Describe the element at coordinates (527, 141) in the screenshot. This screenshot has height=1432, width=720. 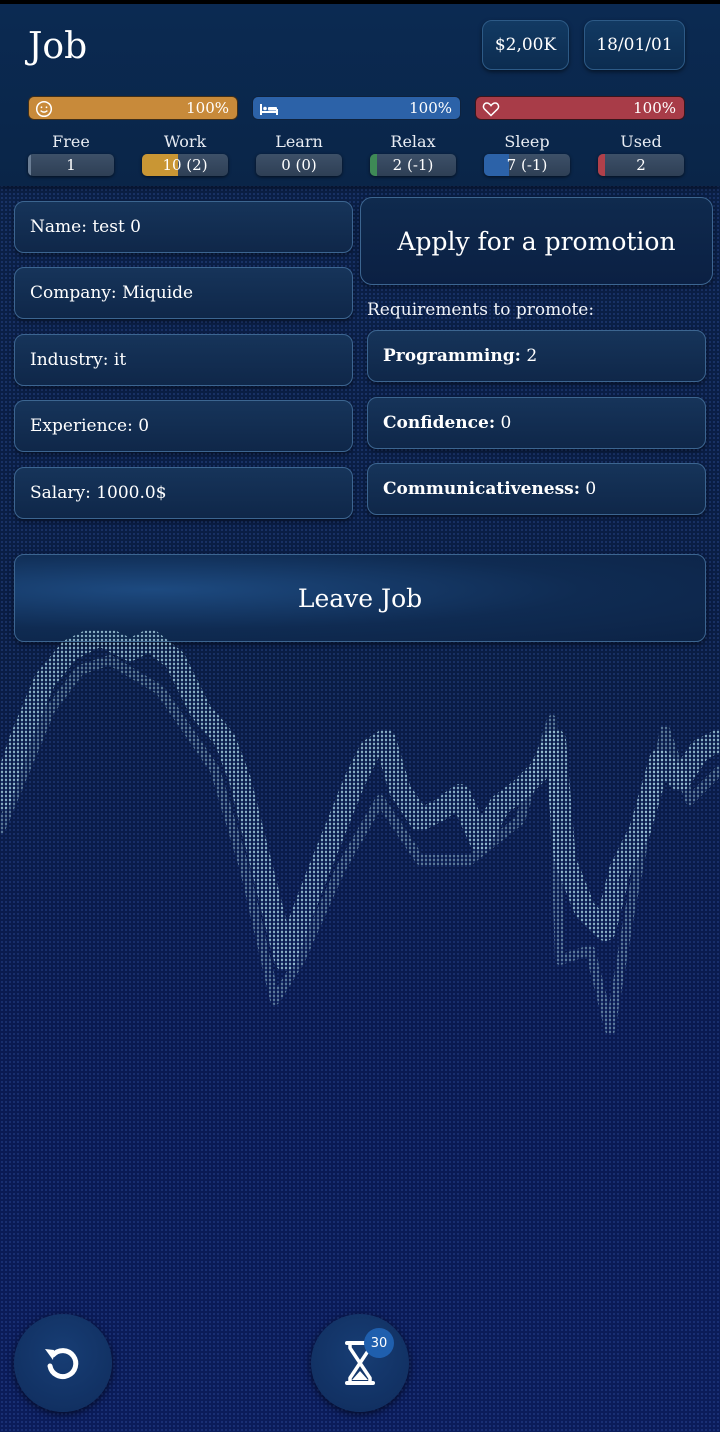
I see `time-sleep-label: Sleep` at that location.